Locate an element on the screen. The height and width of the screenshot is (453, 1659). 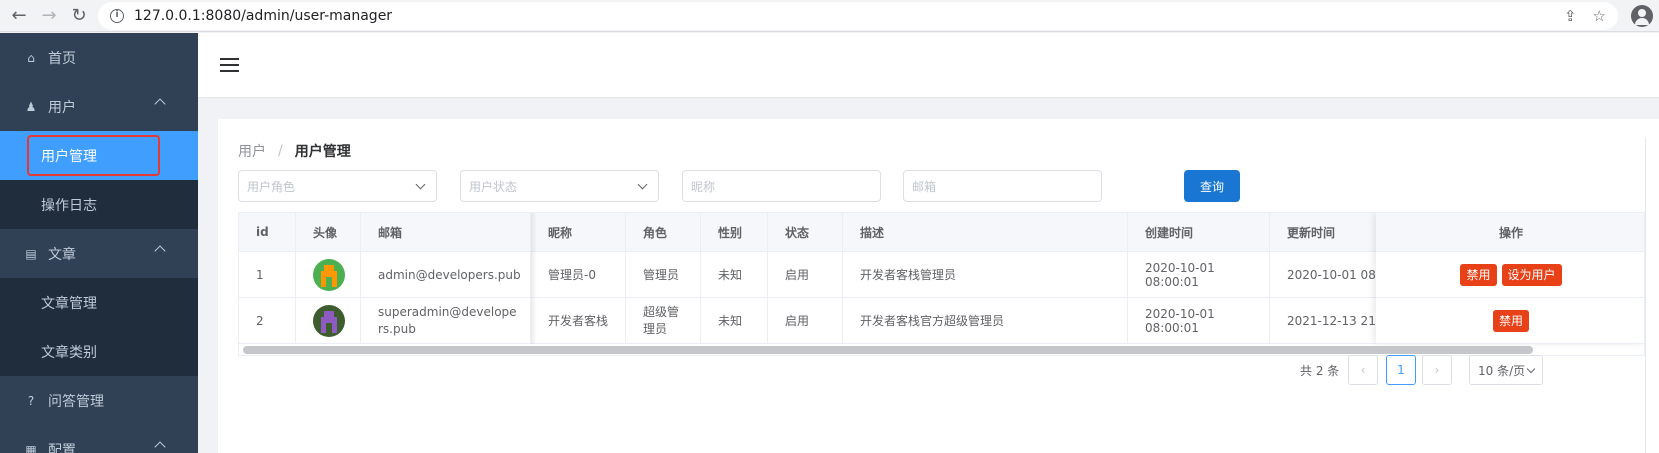
sidebar-item-label: 用户 is located at coordinates (62, 107).